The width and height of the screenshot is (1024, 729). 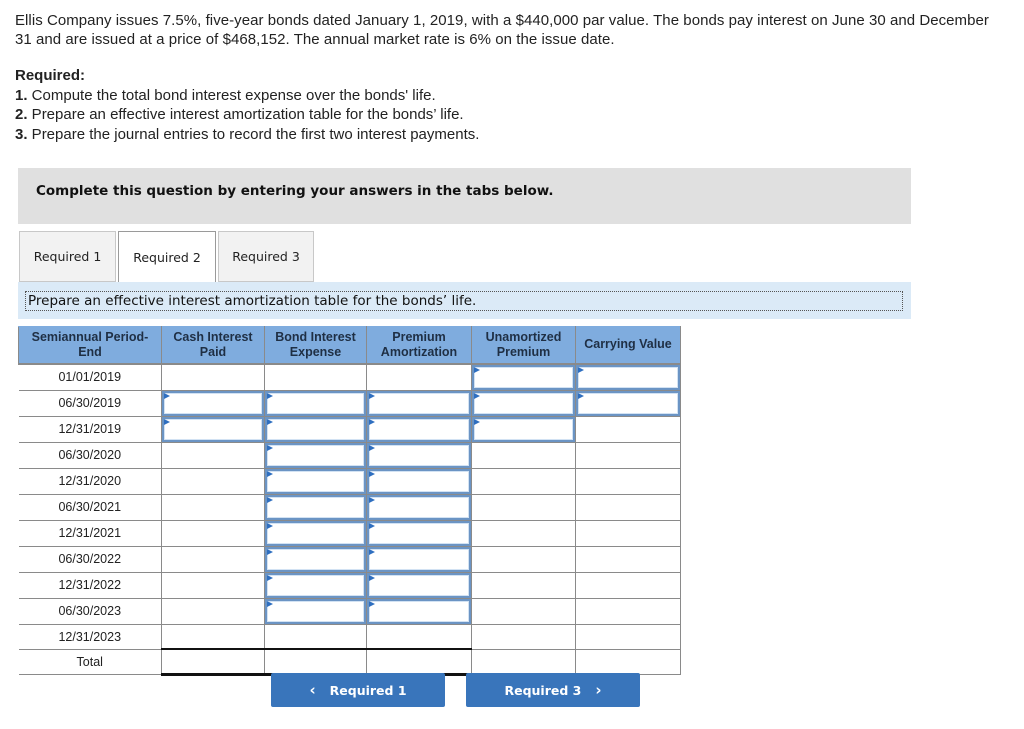 What do you see at coordinates (90, 507) in the screenshot?
I see `period-end-date: 06/30/2021` at bounding box center [90, 507].